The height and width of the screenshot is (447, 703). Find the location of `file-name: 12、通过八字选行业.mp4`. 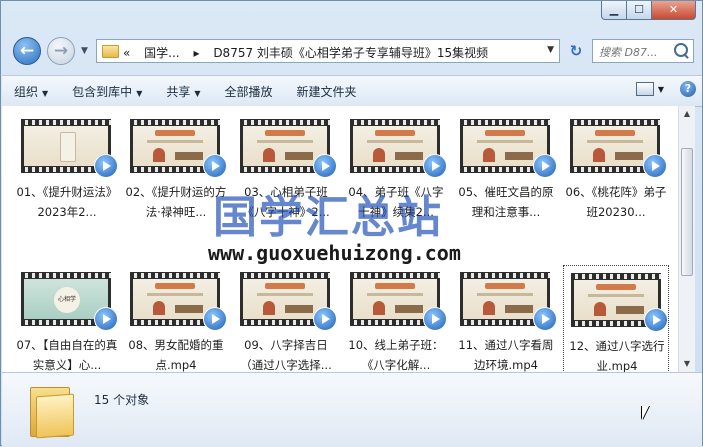

file-name: 12、通过八字选行业.mp4 is located at coordinates (617, 355).